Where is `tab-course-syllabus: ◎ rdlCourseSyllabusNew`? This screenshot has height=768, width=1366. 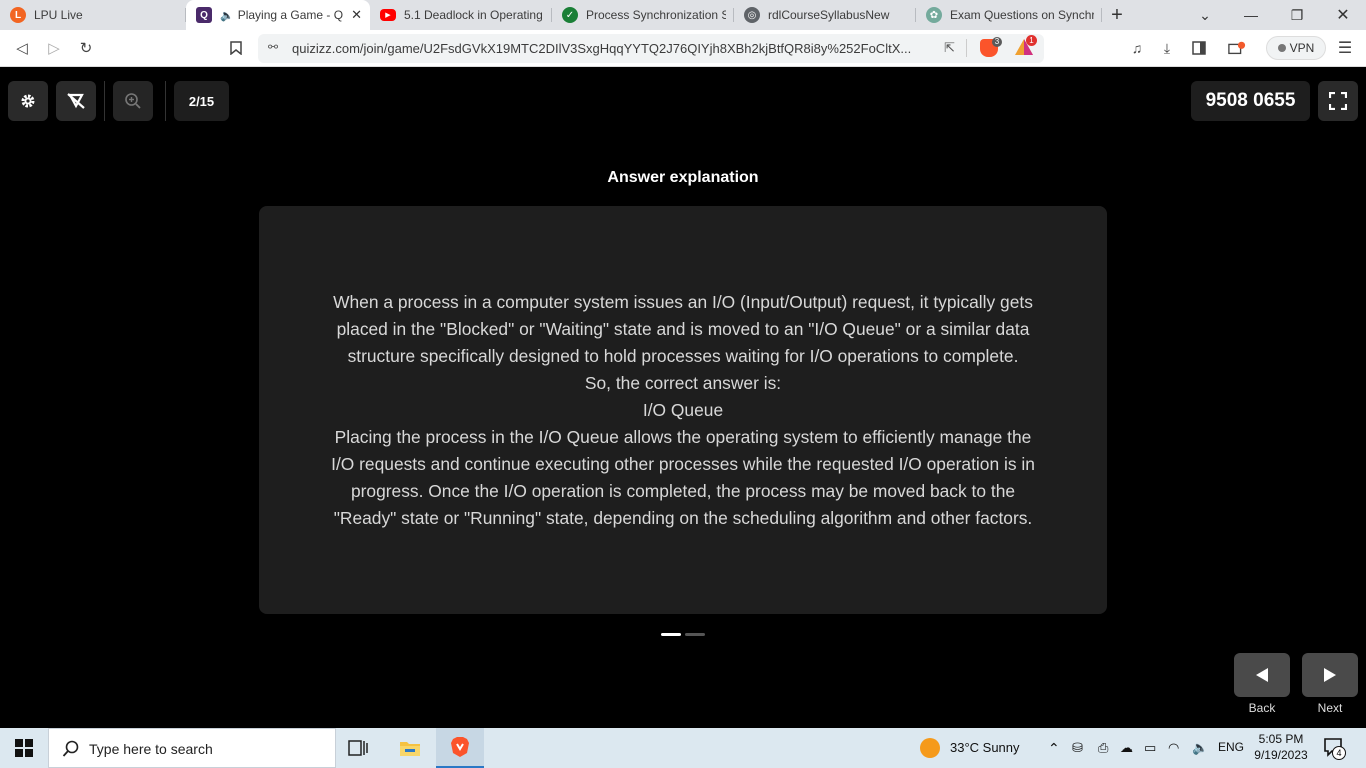
tab-course-syllabus: ◎ rdlCourseSyllabusNew is located at coordinates (825, 15).